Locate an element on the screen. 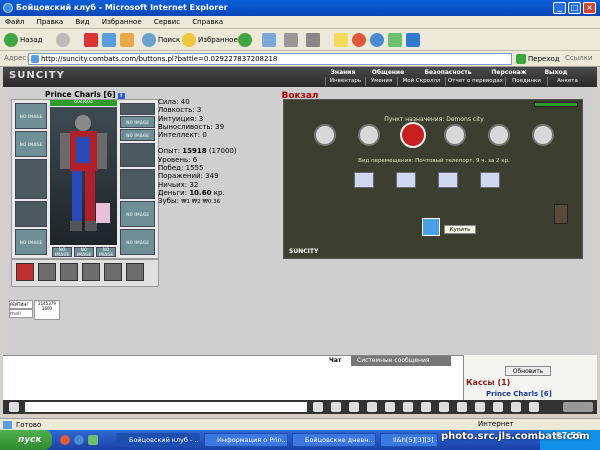  menu-tools: Сервис is located at coordinates (167, 22).